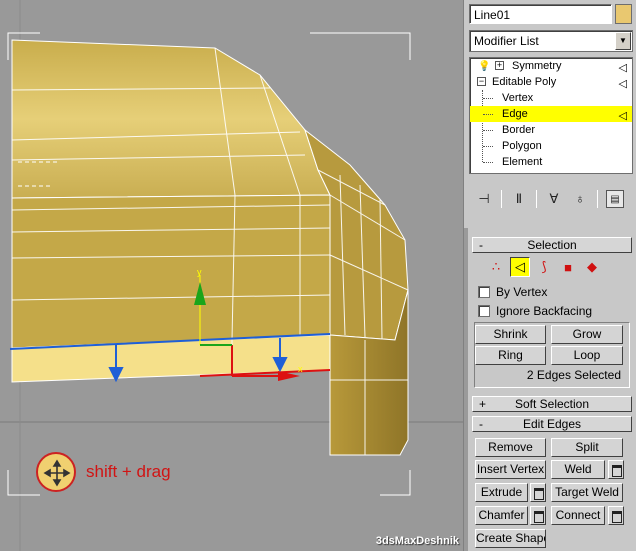 The width and height of the screenshot is (636, 551). I want to click on hint: shift + drag, so click(103, 472).